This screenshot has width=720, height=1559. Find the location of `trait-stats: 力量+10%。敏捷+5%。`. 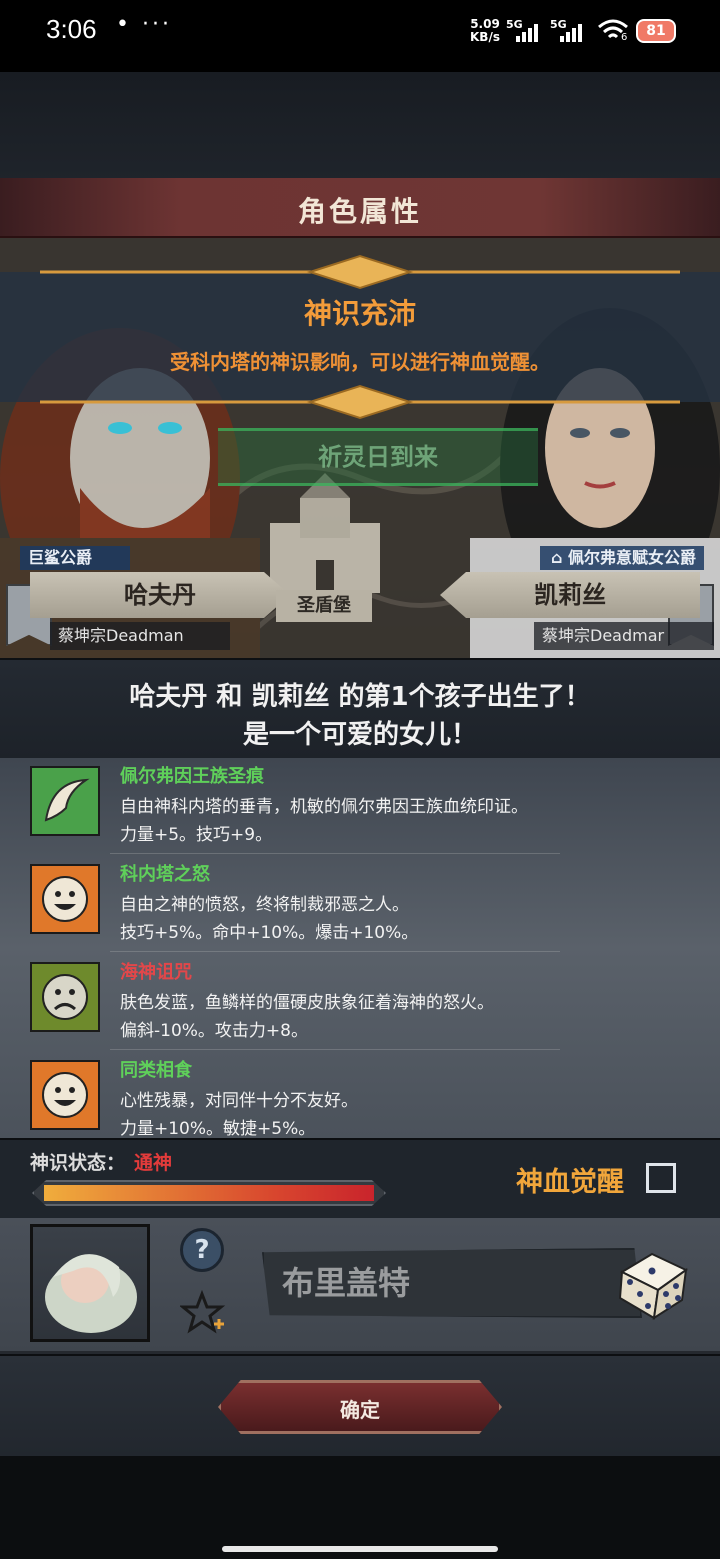

trait-stats: 力量+10%。敏捷+5%。 is located at coordinates (218, 1128).